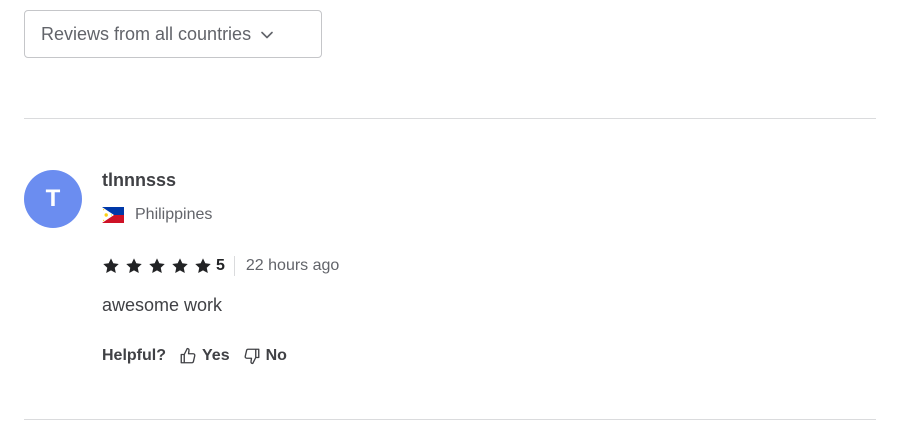  I want to click on helpful-row: Helpful? Yes No, so click(194, 356).